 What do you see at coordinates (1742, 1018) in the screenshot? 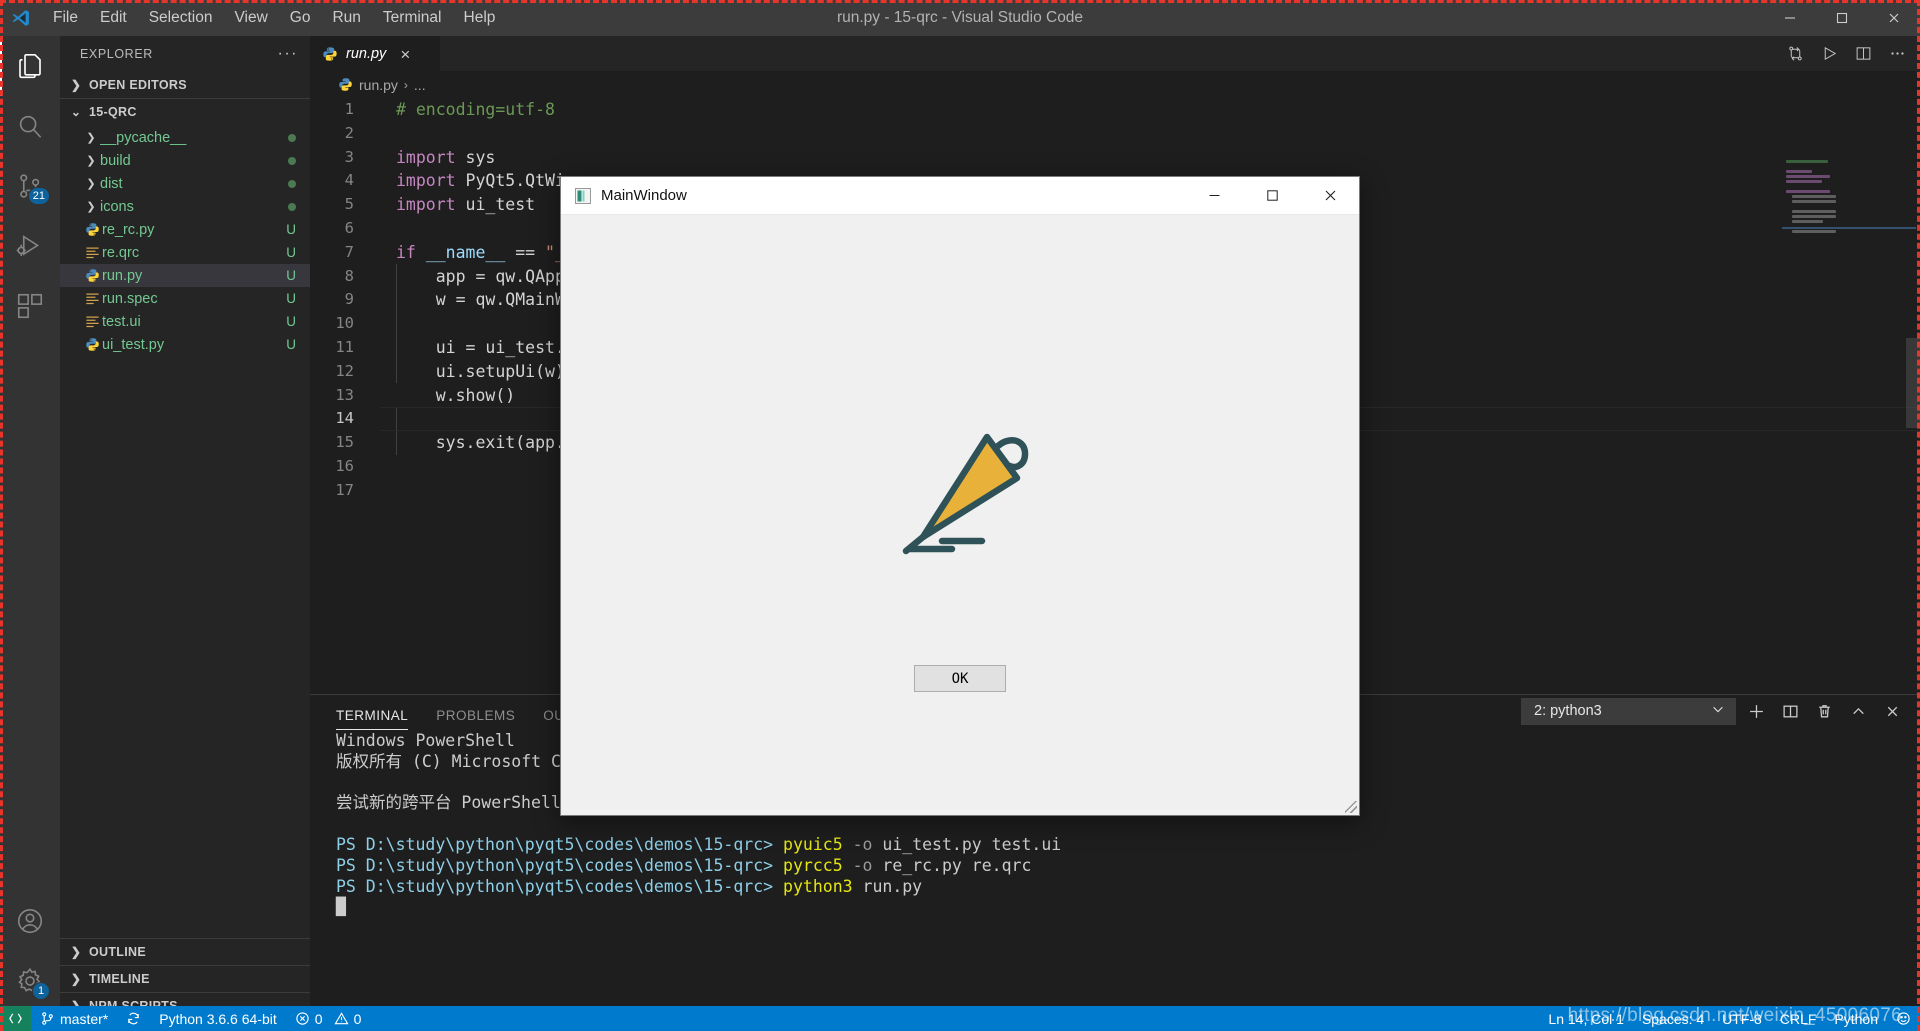
I see `editor-encoding: UTF-8` at bounding box center [1742, 1018].